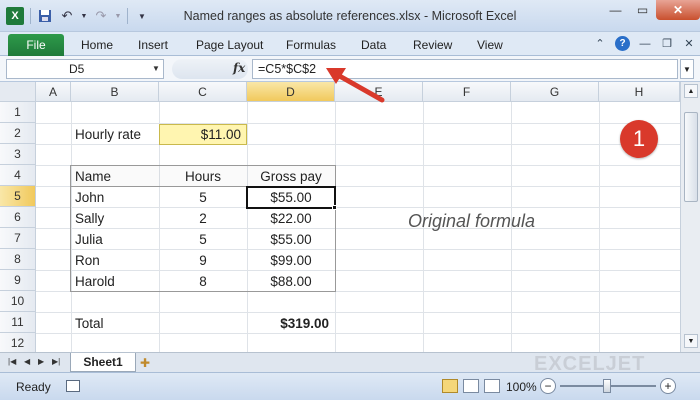 This screenshot has height=400, width=700. I want to click on callout-arrow-icon, so click(355, 85).